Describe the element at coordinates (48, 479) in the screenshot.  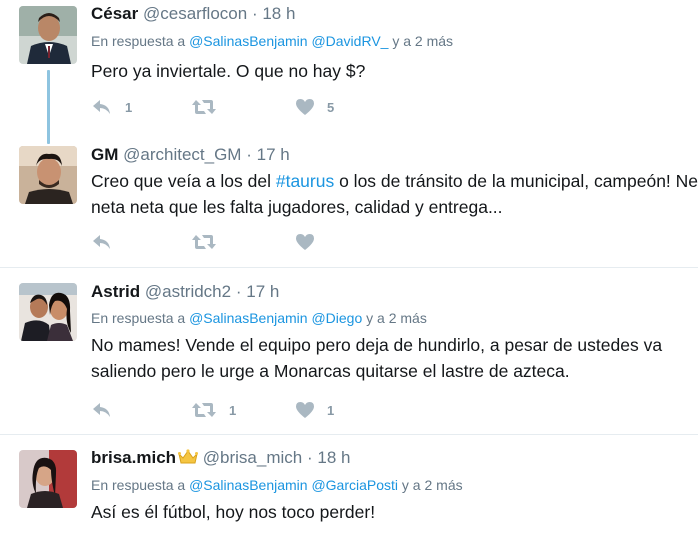
I see `avatar-brisa` at that location.